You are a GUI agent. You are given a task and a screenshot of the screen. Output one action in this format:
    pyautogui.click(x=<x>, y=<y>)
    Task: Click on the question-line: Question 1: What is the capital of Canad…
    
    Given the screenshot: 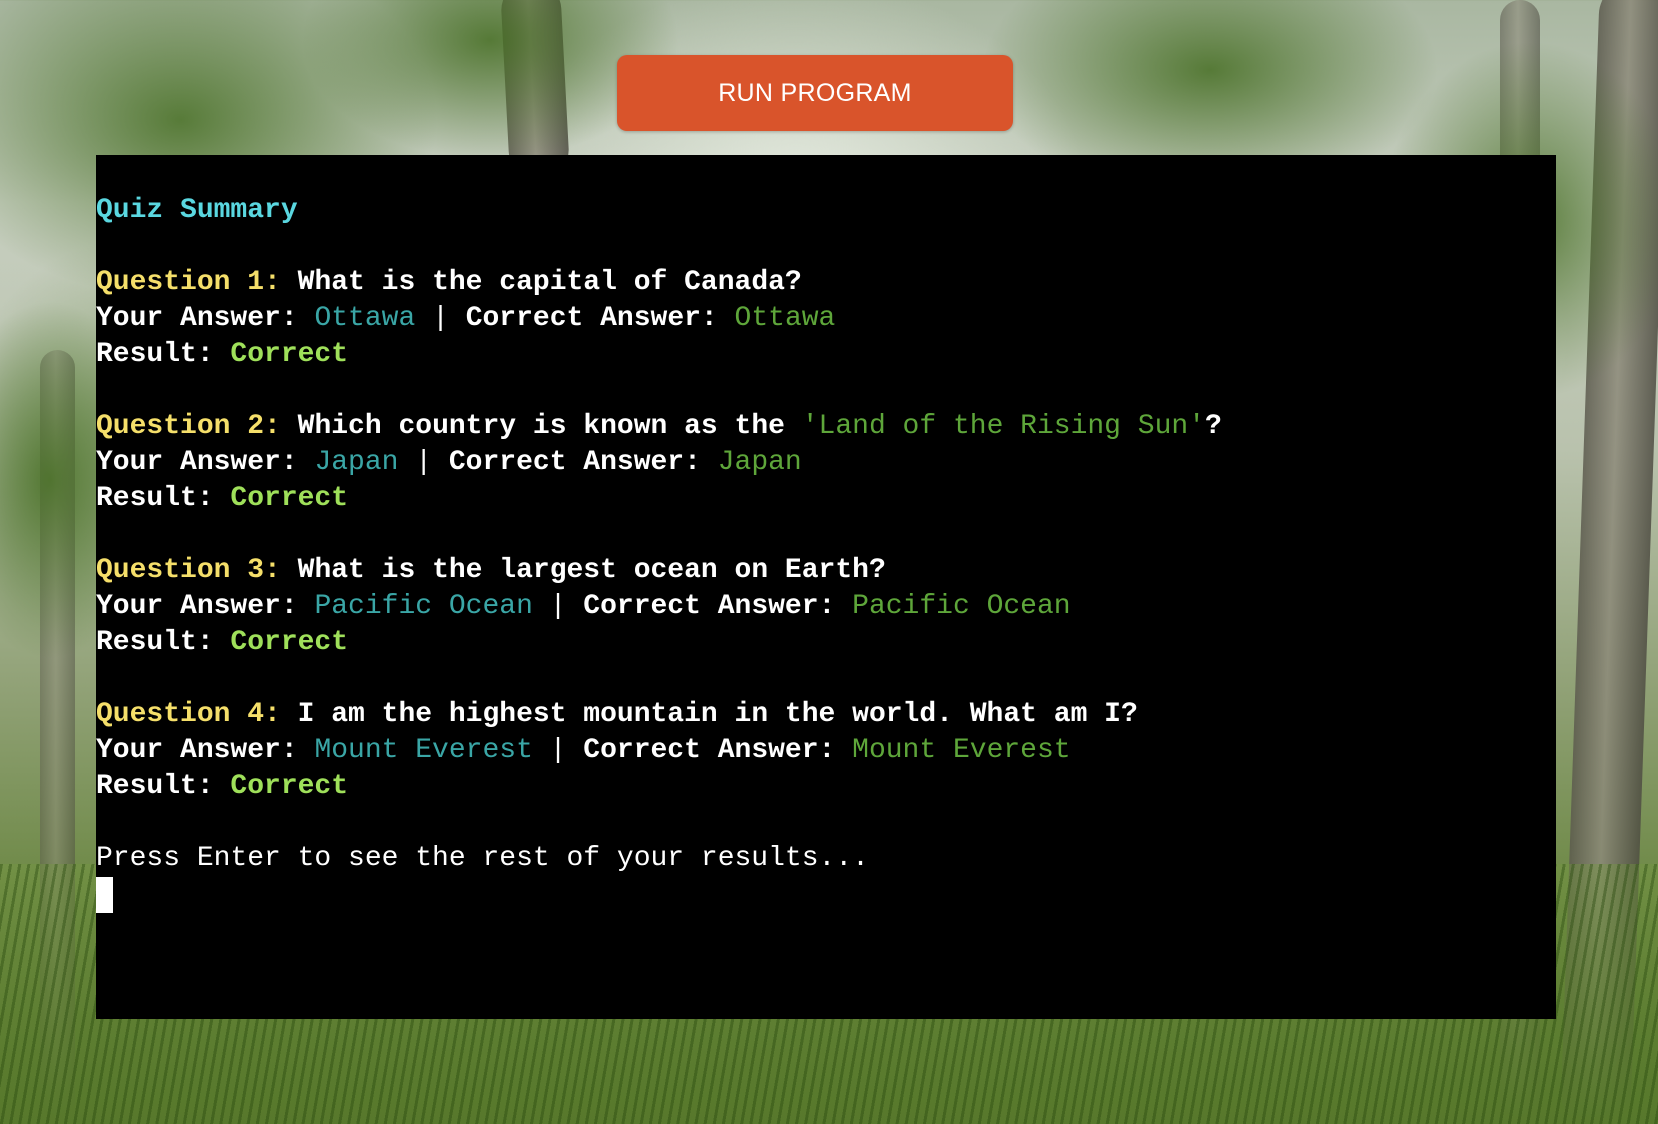 What is the action you would take?
    pyautogui.click(x=826, y=283)
    